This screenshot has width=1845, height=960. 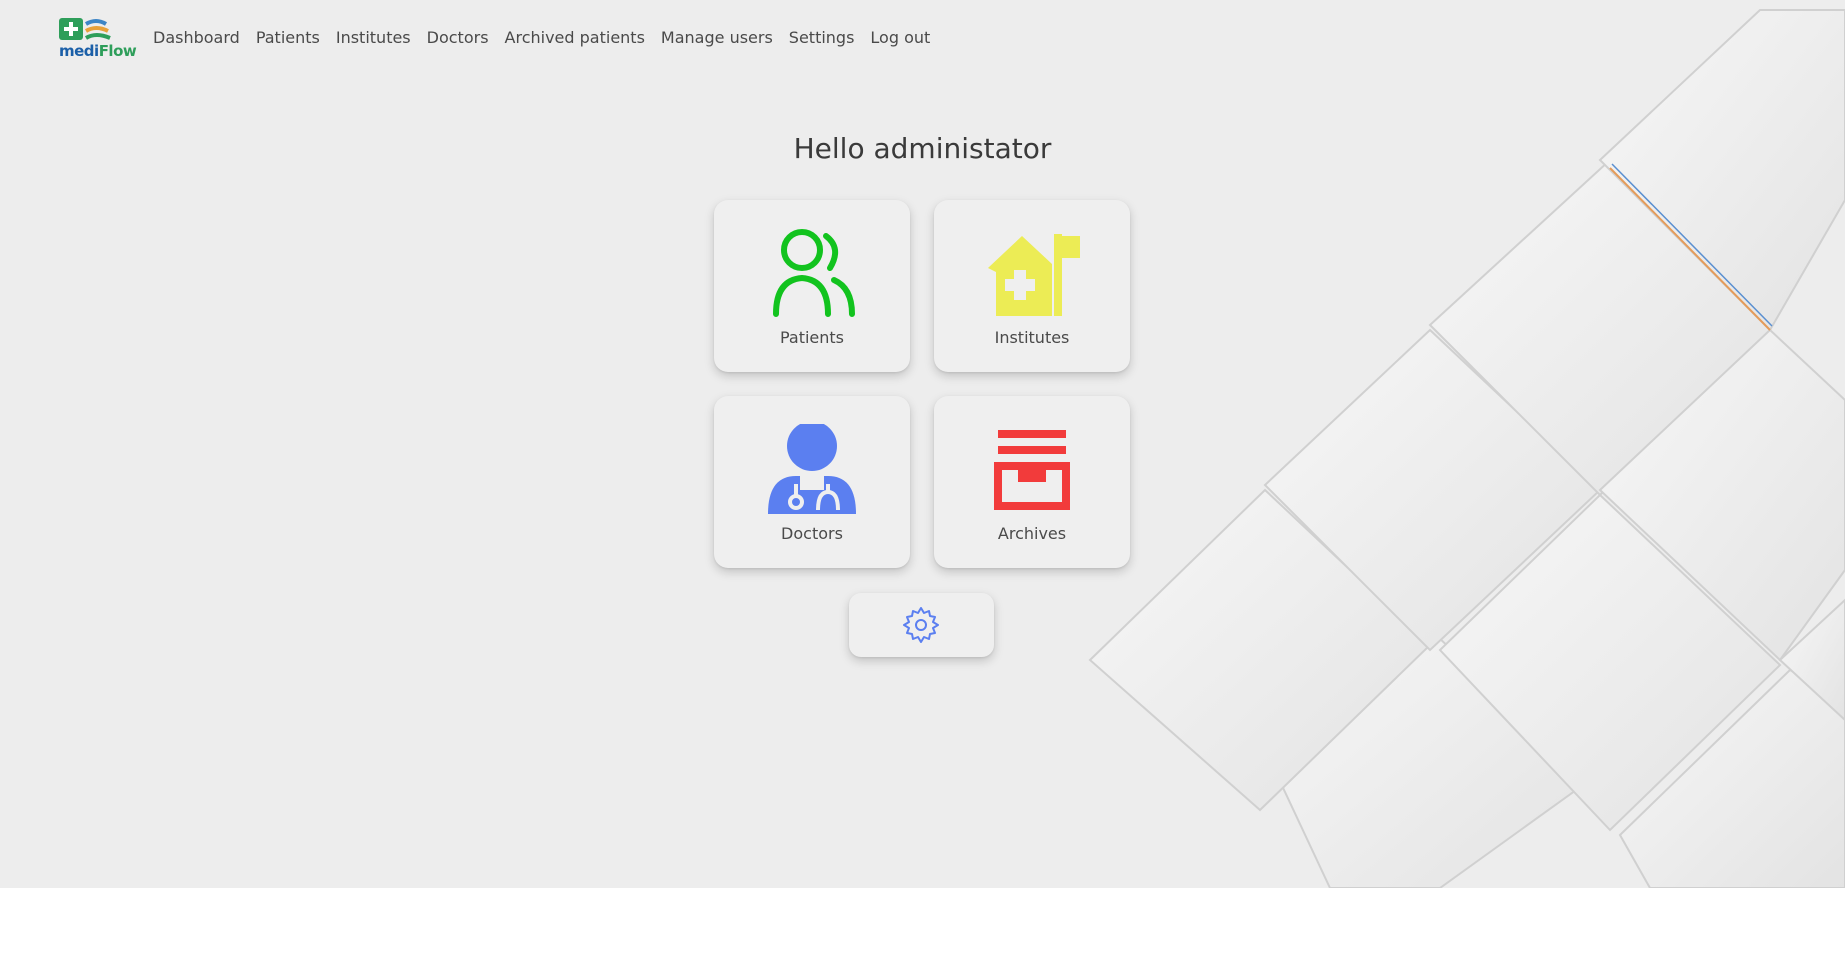 I want to click on nav-doctors: Doctors, so click(x=458, y=37).